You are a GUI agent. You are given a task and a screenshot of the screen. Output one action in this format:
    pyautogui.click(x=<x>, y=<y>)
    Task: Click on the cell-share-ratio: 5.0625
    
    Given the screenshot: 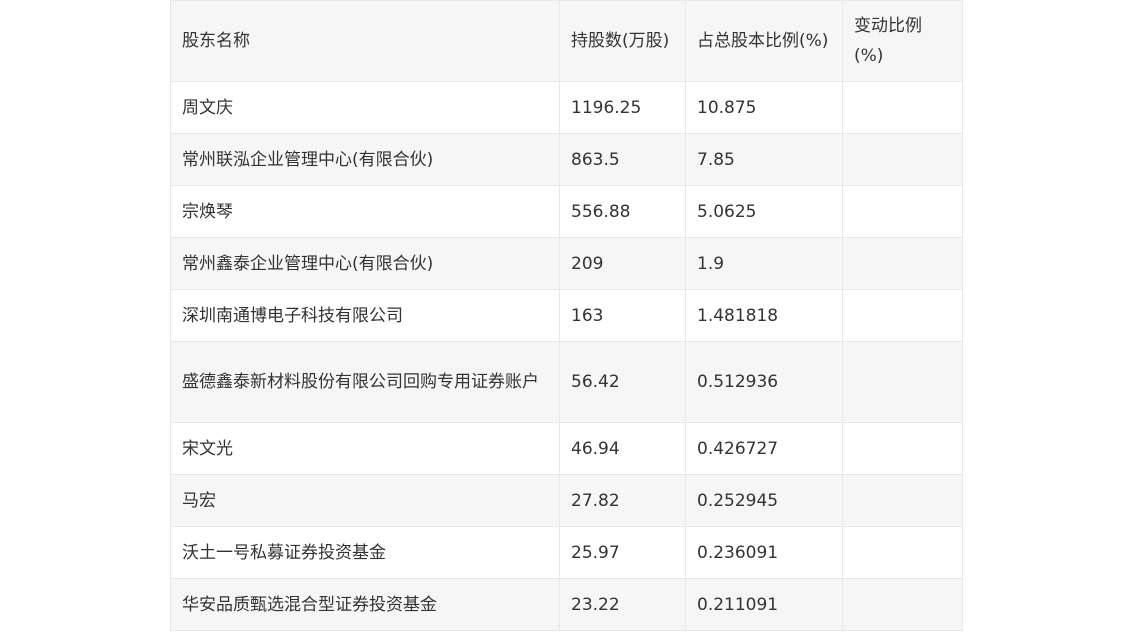 What is the action you would take?
    pyautogui.click(x=764, y=211)
    